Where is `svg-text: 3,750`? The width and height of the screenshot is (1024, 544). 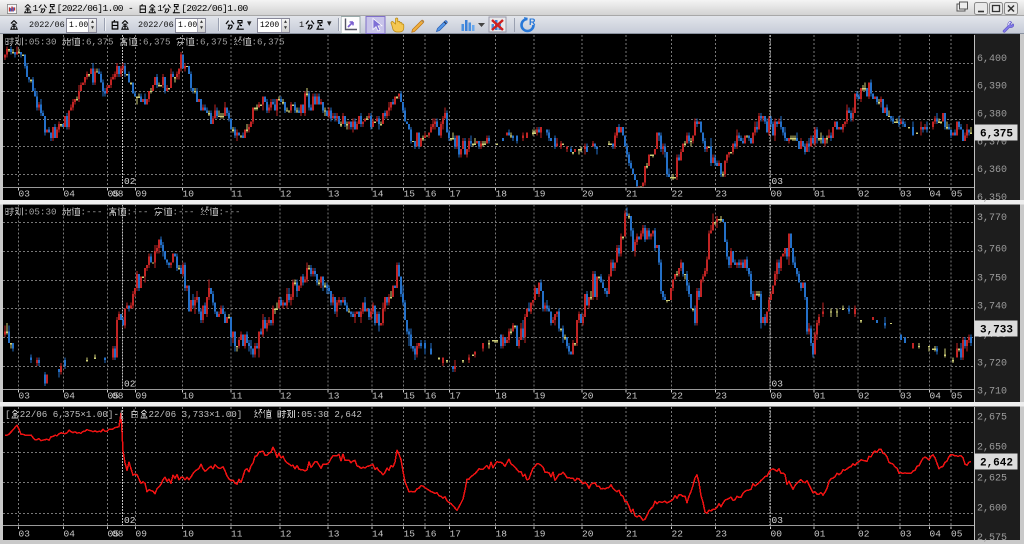
svg-text: 3,750 is located at coordinates (992, 279).